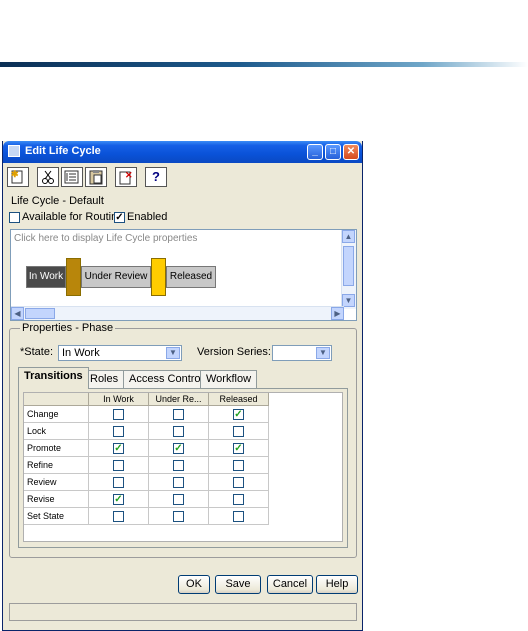 This screenshot has height=631, width=528. I want to click on save-button: Save, so click(238, 584).